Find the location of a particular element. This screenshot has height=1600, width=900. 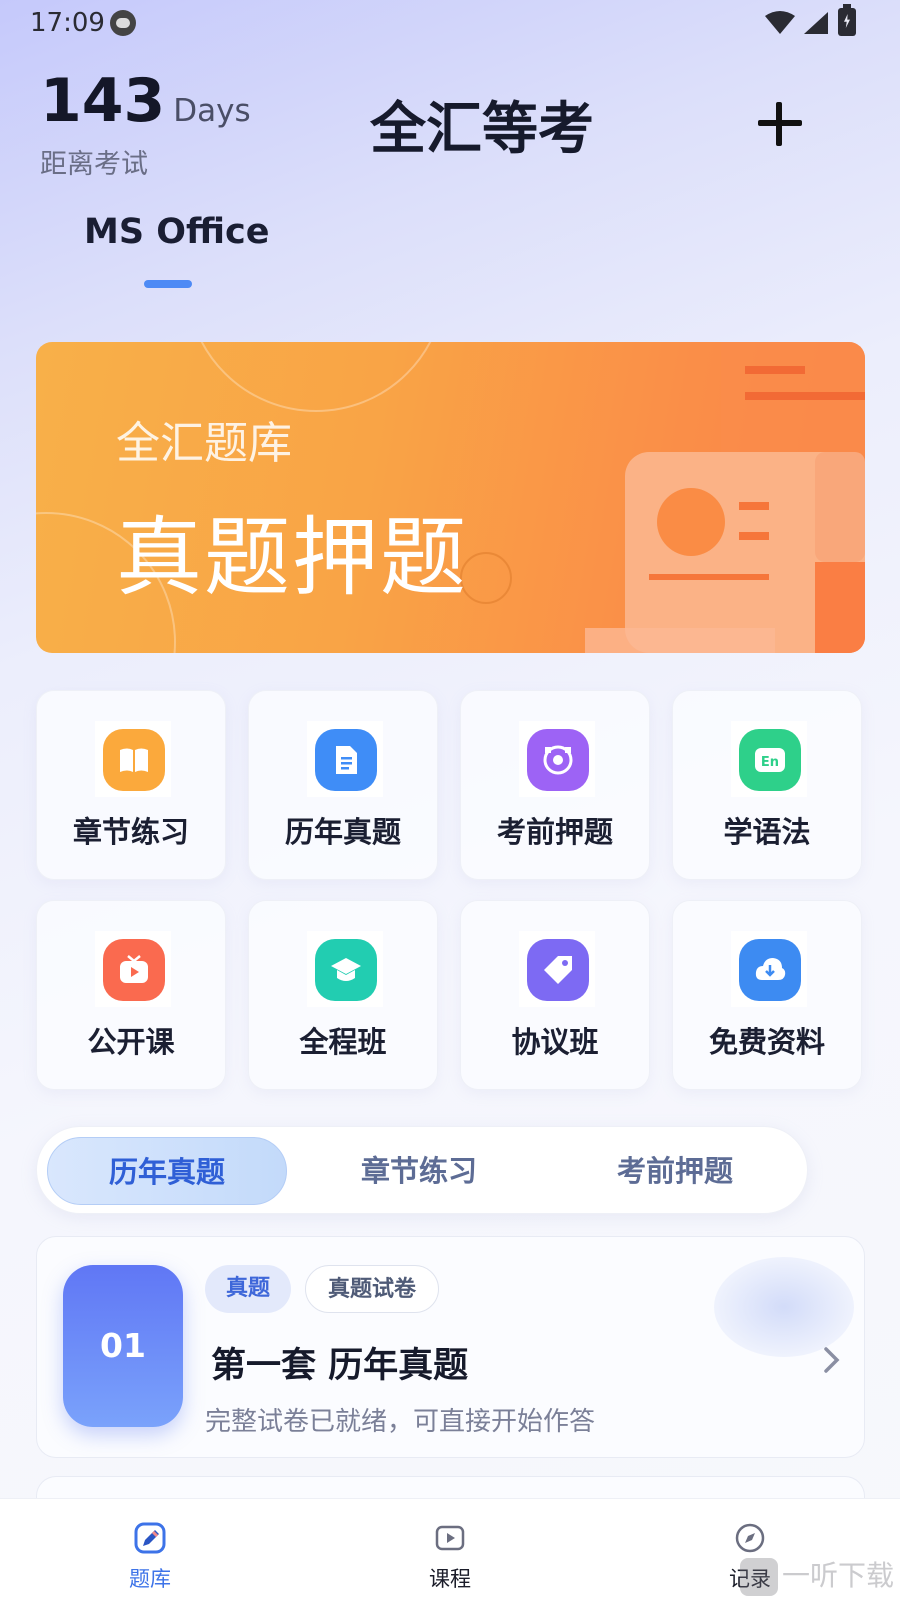

watermark-logo-icon is located at coordinates (758, 1577).